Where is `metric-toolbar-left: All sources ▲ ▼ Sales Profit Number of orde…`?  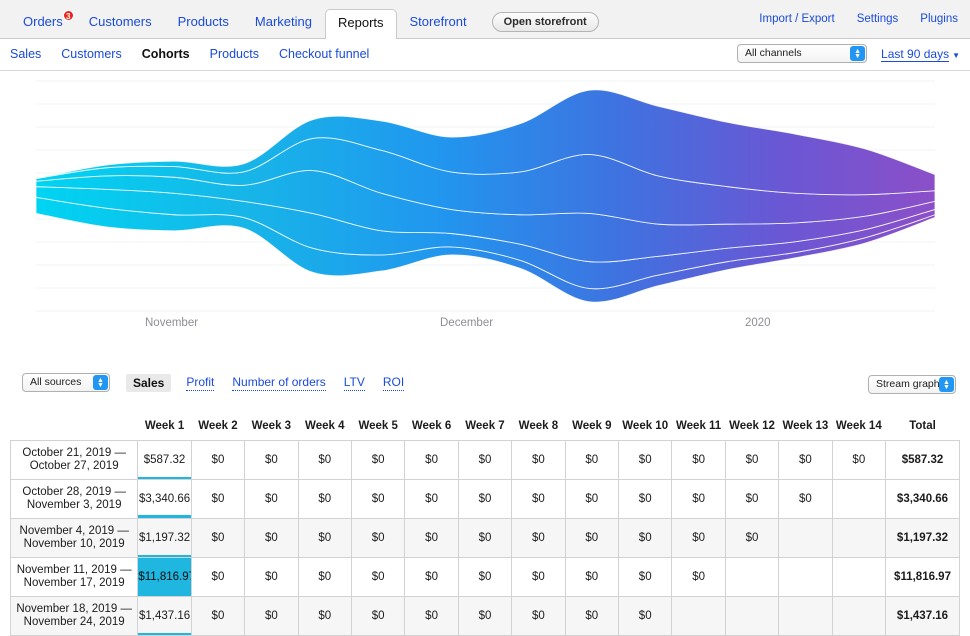
metric-toolbar-left: All sources ▲ ▼ Sales Profit Number of orde… is located at coordinates (222, 382).